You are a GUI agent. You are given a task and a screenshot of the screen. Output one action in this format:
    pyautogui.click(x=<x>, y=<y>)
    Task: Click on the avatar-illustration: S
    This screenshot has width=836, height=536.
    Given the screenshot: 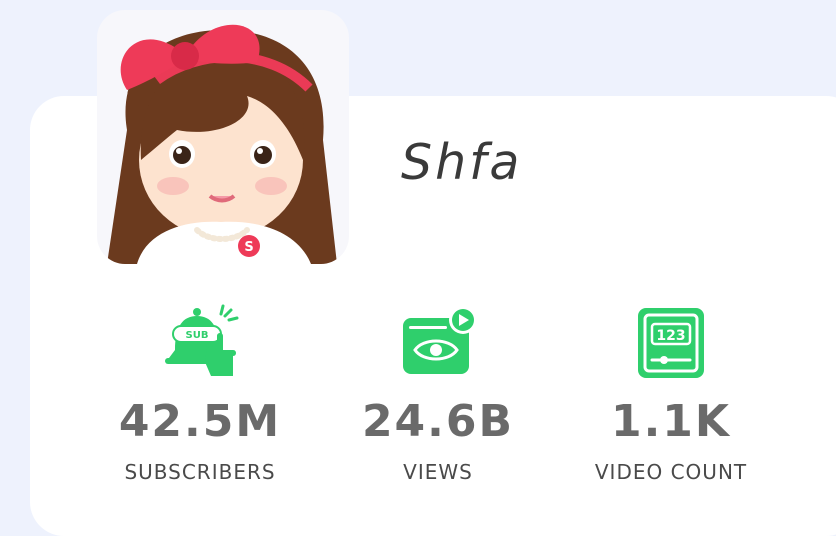 What is the action you would take?
    pyautogui.click(x=222, y=144)
    